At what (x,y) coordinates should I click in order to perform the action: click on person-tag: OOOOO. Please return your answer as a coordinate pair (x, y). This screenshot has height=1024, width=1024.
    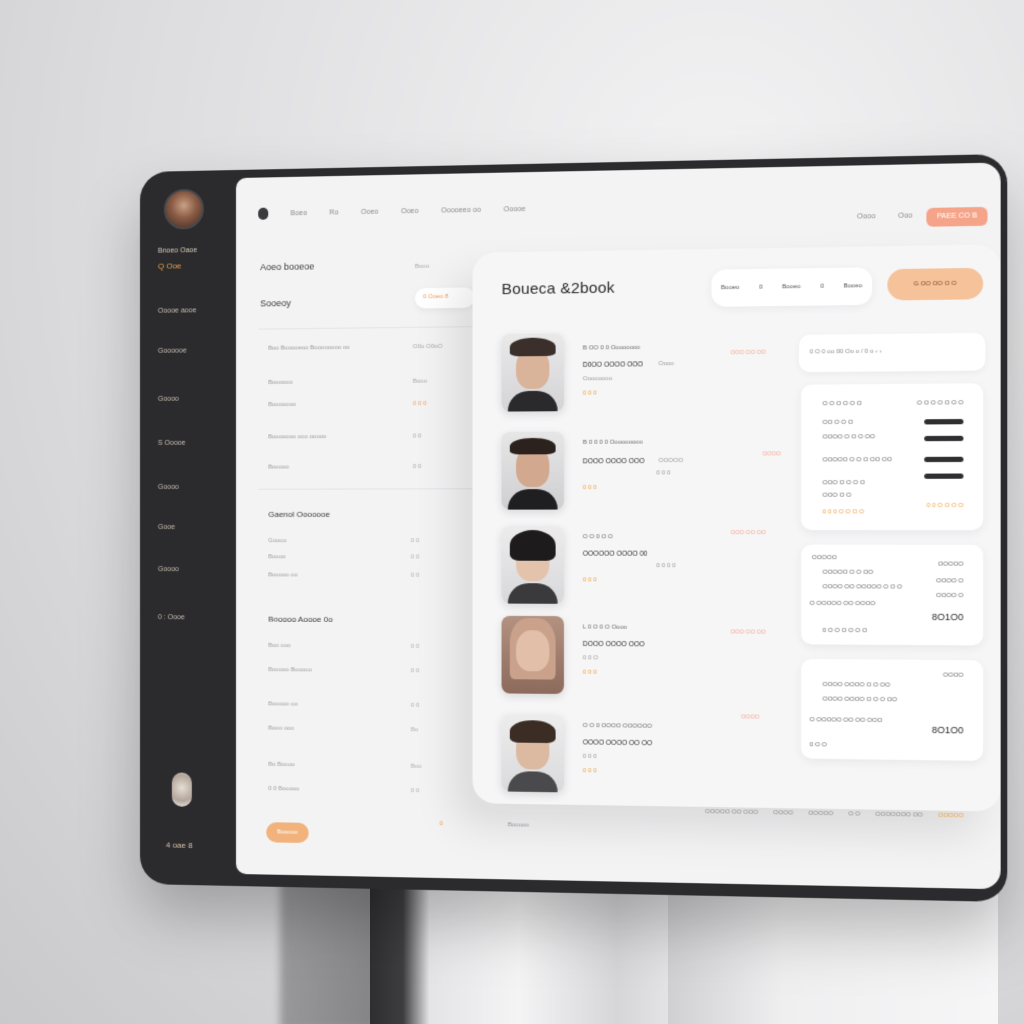
    Looking at the image, I should click on (670, 461).